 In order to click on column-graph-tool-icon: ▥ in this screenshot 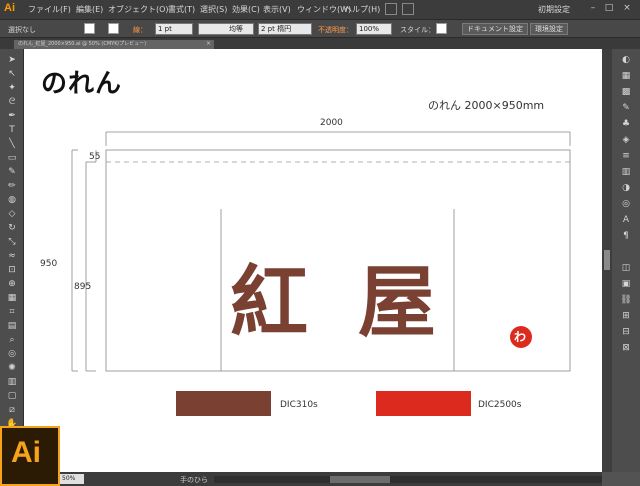, I will do `click(12, 382)`.